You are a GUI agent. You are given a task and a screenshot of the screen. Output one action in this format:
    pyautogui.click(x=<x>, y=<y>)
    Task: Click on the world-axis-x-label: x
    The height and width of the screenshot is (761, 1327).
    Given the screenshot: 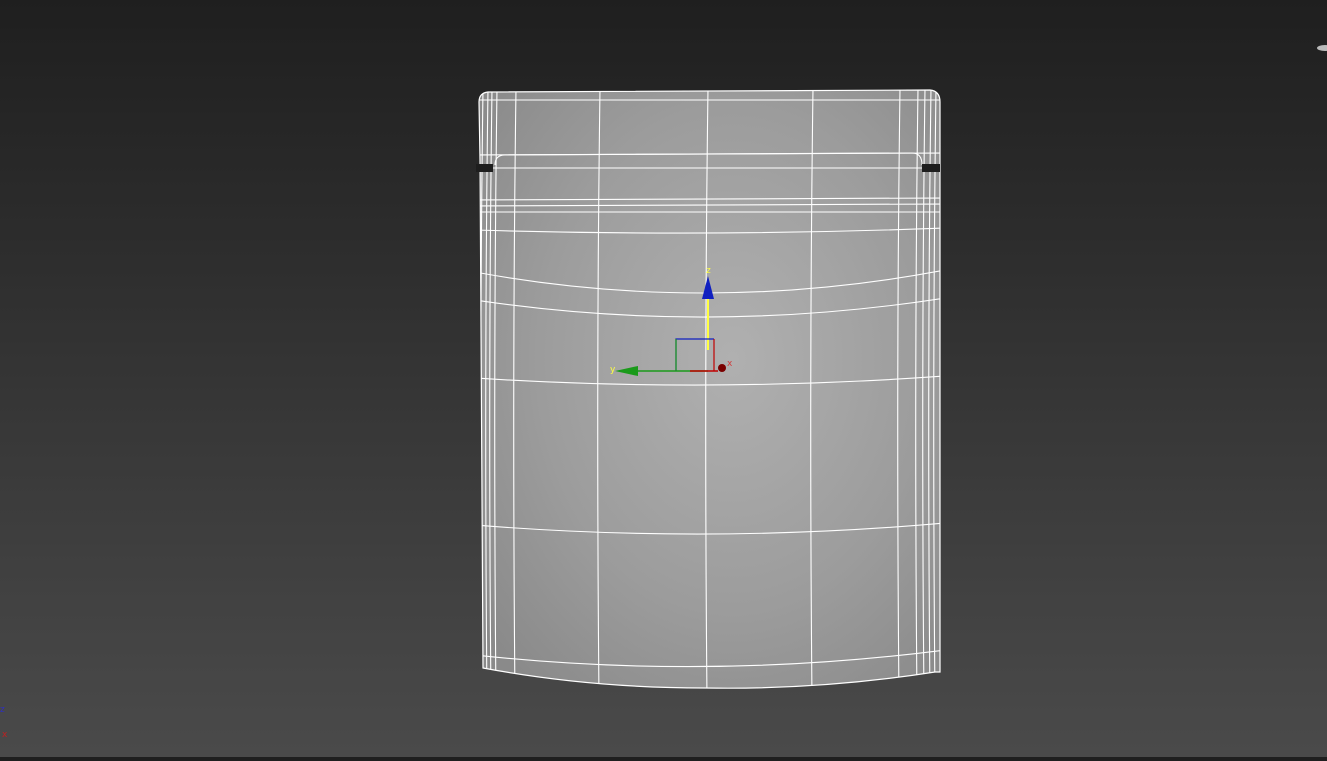 What is the action you would take?
    pyautogui.click(x=5, y=735)
    